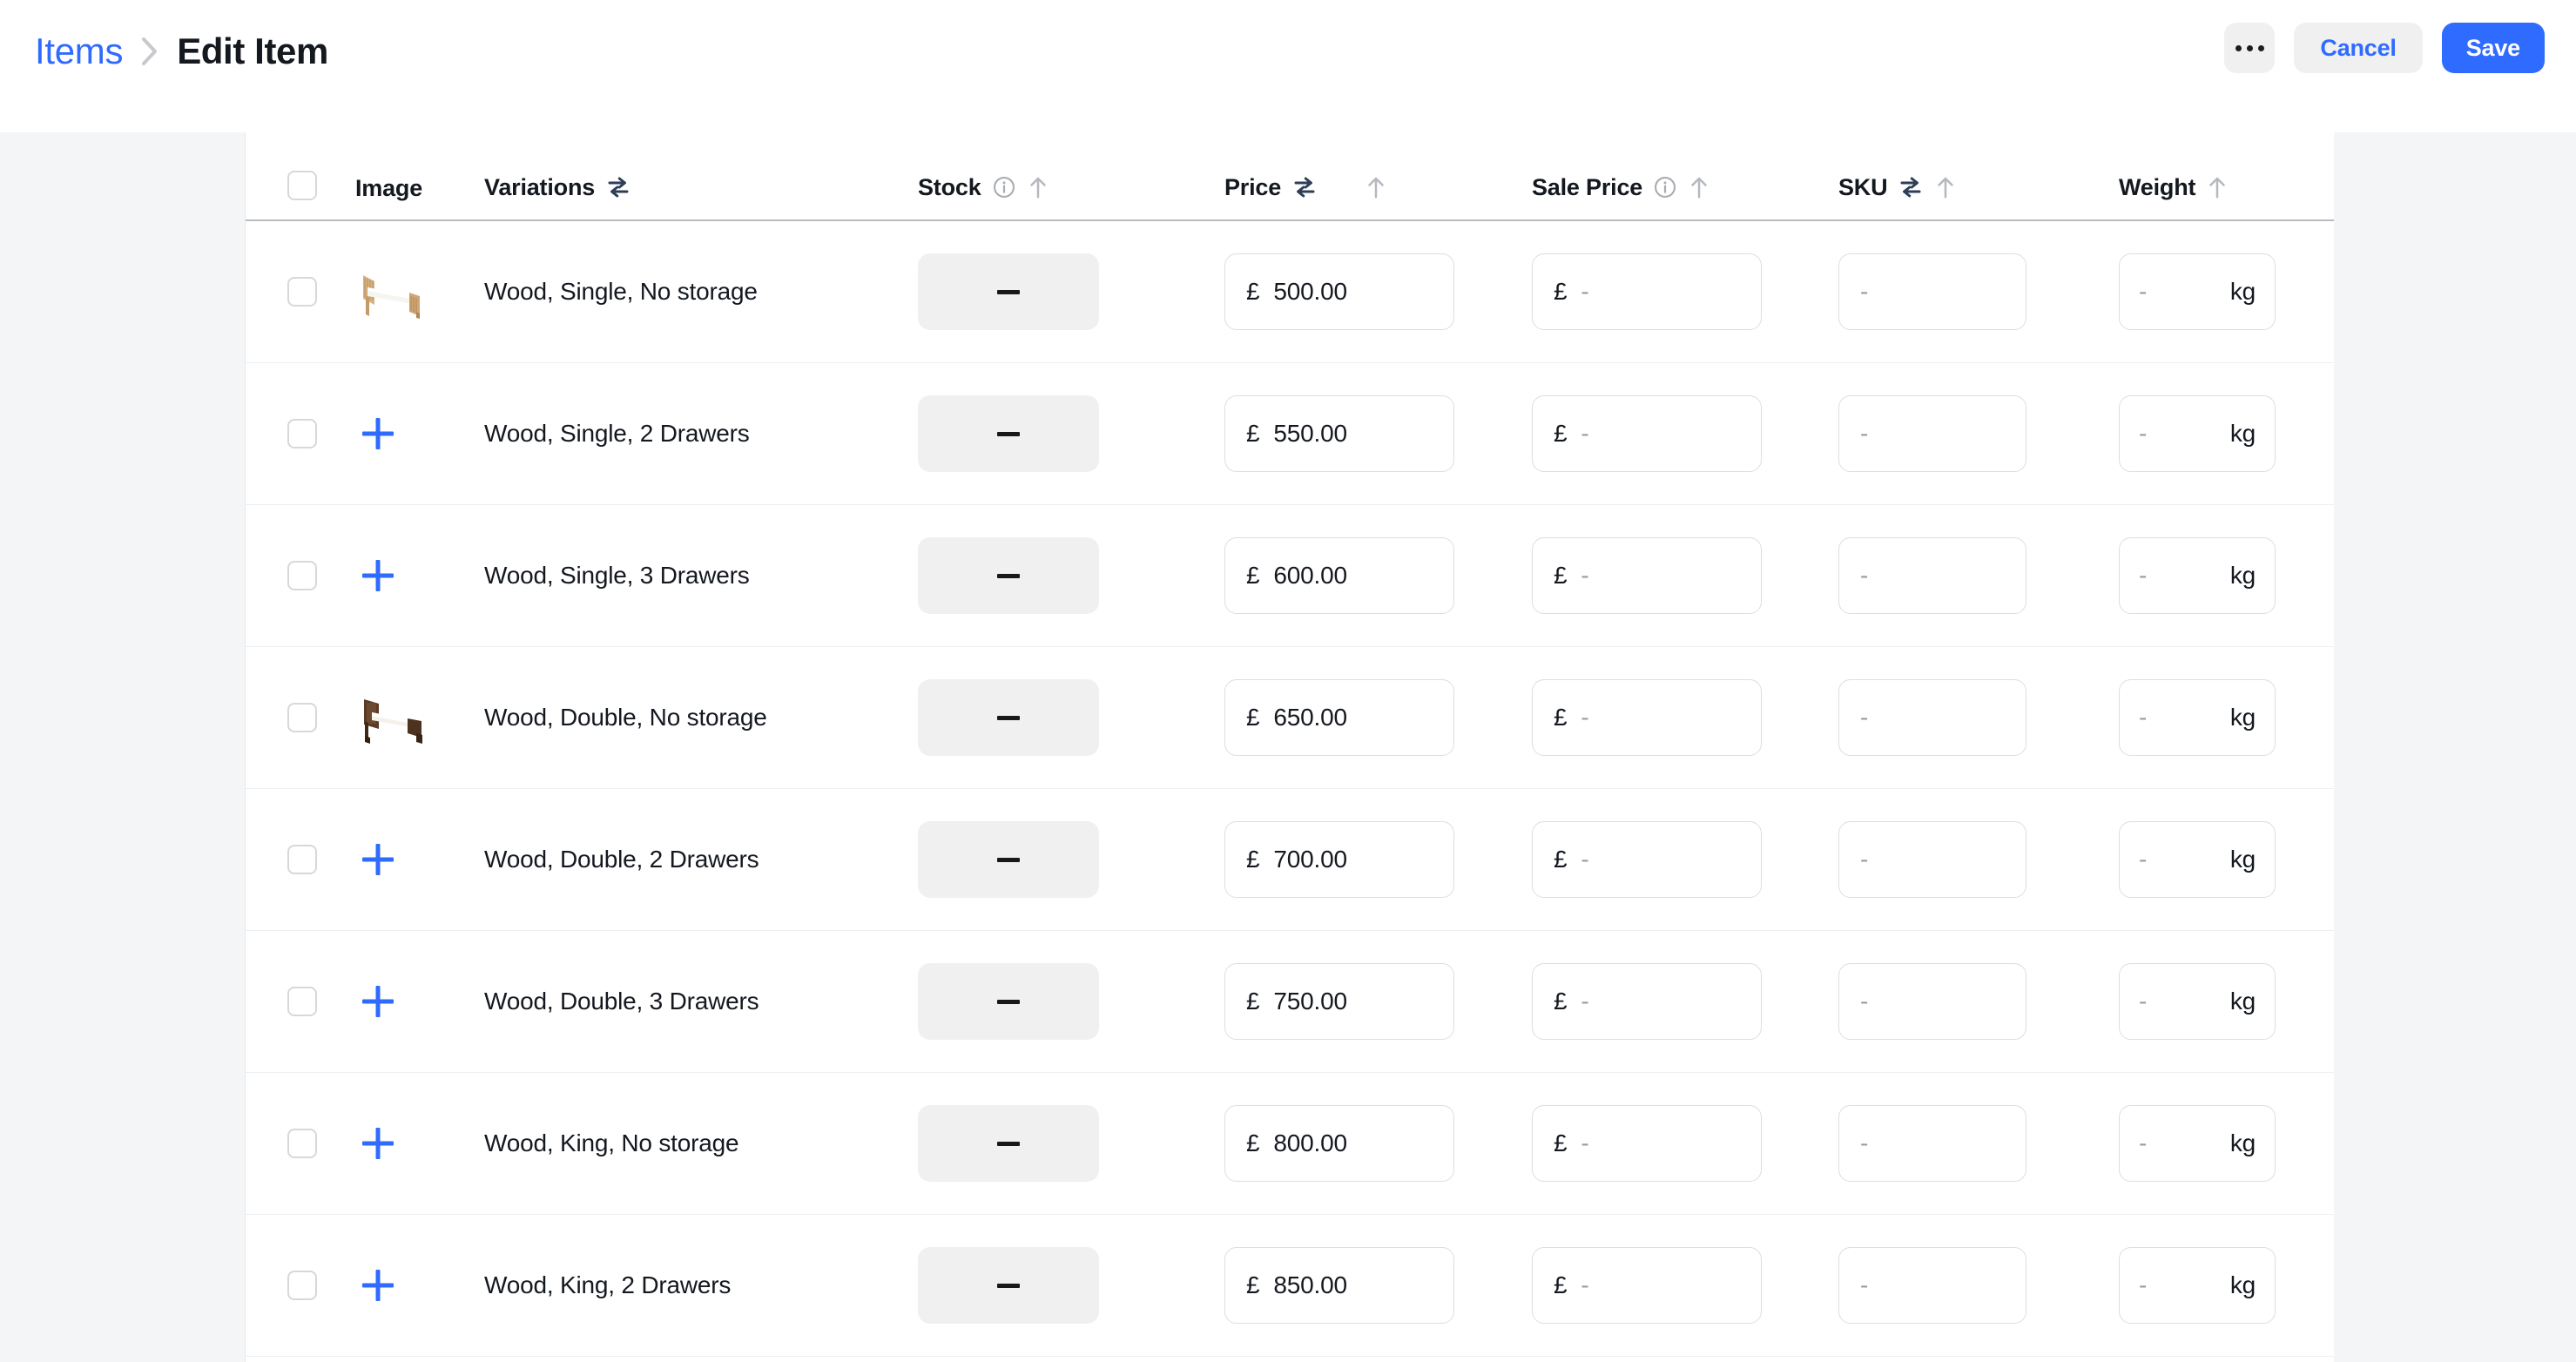 The height and width of the screenshot is (1362, 2576). What do you see at coordinates (1310, 860) in the screenshot?
I see `price-value: 700.00` at bounding box center [1310, 860].